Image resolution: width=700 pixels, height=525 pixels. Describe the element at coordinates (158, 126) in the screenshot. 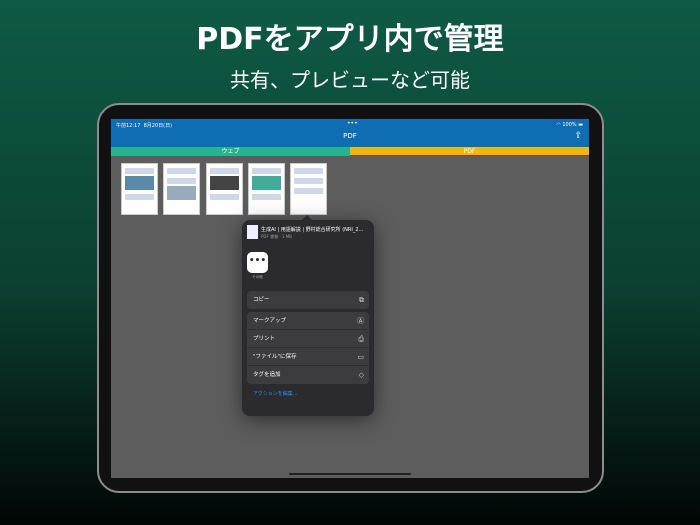

I see `status-date: 8月20日(日)` at that location.